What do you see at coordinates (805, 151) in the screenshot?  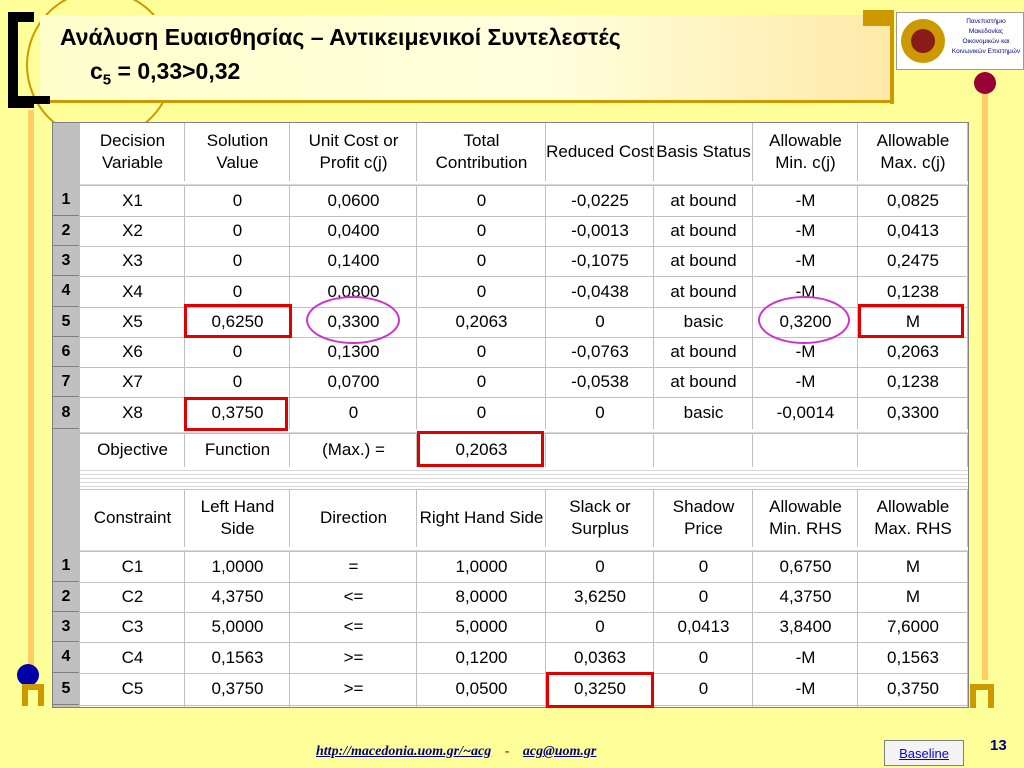 I see `column-header: Allowable Min. c(j)` at bounding box center [805, 151].